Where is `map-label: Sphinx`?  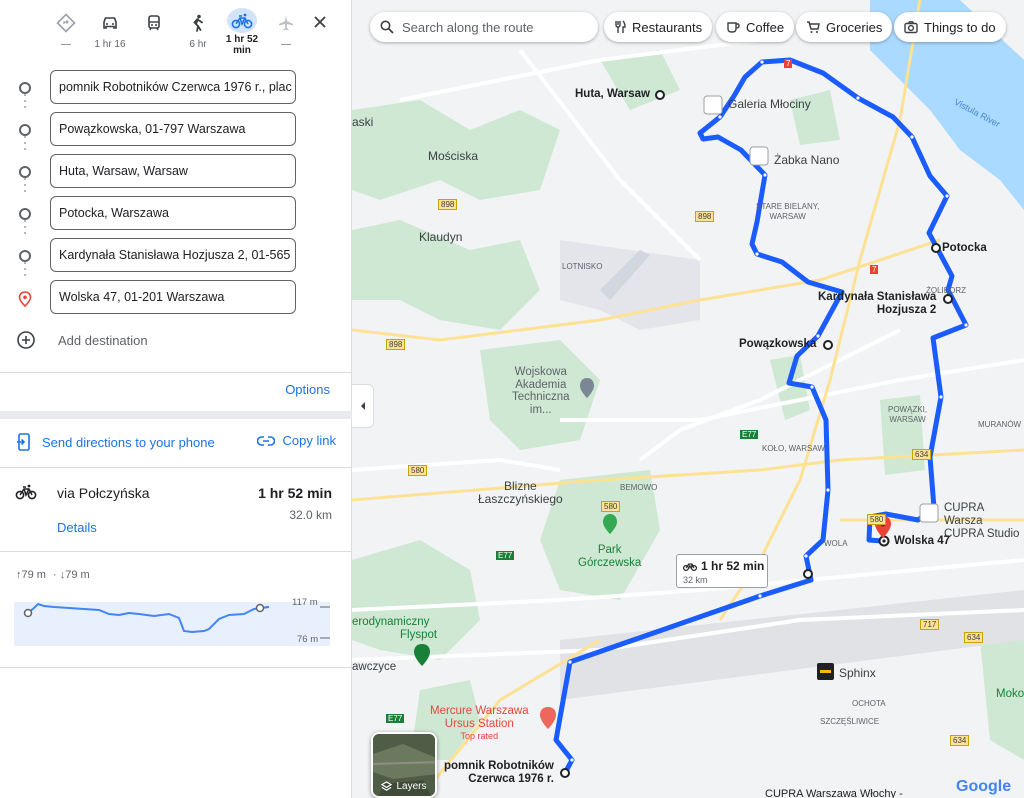
map-label: Sphinx is located at coordinates (857, 673).